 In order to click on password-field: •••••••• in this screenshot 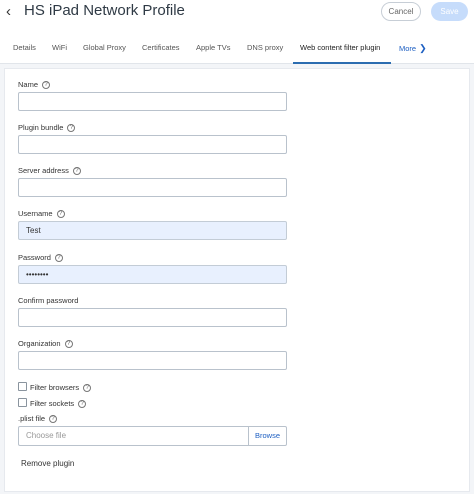, I will do `click(152, 274)`.